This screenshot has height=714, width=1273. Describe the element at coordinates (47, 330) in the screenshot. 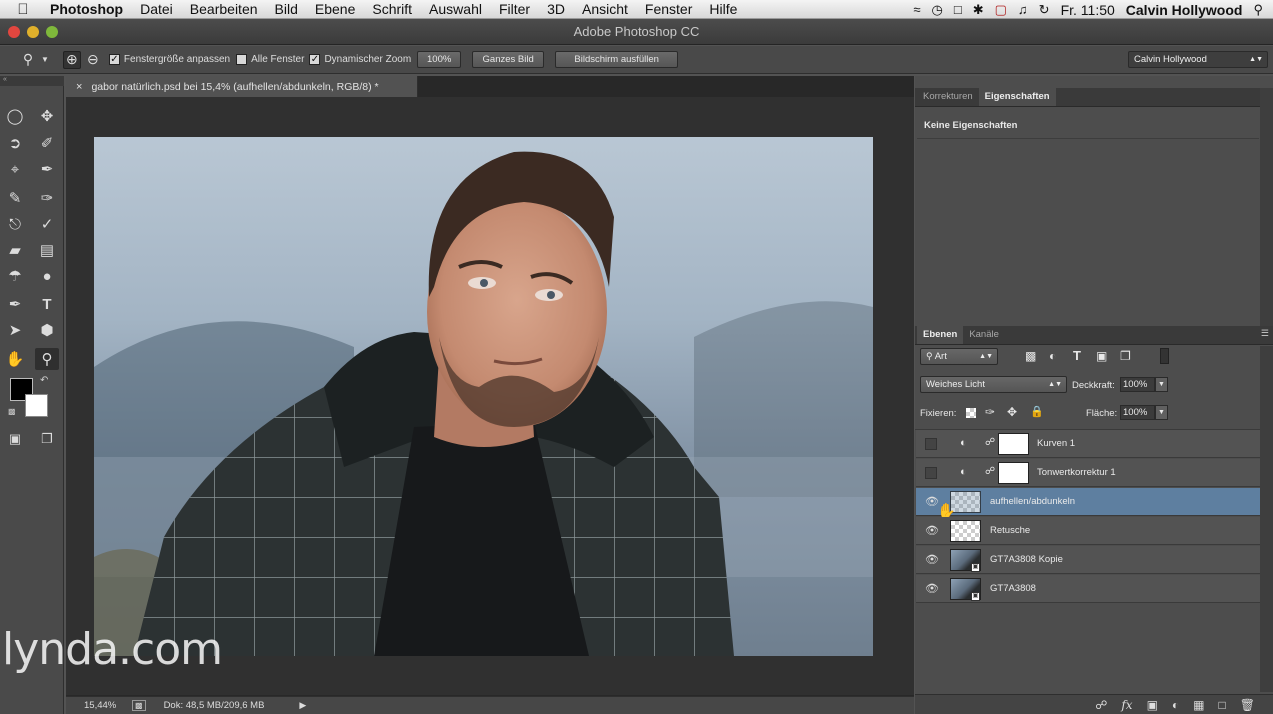

I see `shape-tool-icon: ⬢` at that location.